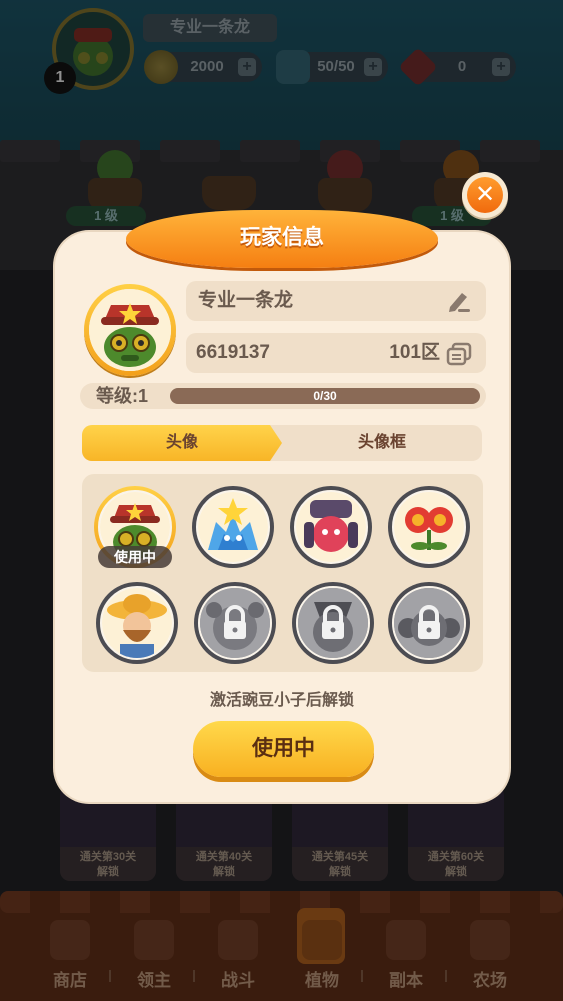 The height and width of the screenshot is (1001, 563). I want to click on exp-text: 0/30, so click(325, 396).